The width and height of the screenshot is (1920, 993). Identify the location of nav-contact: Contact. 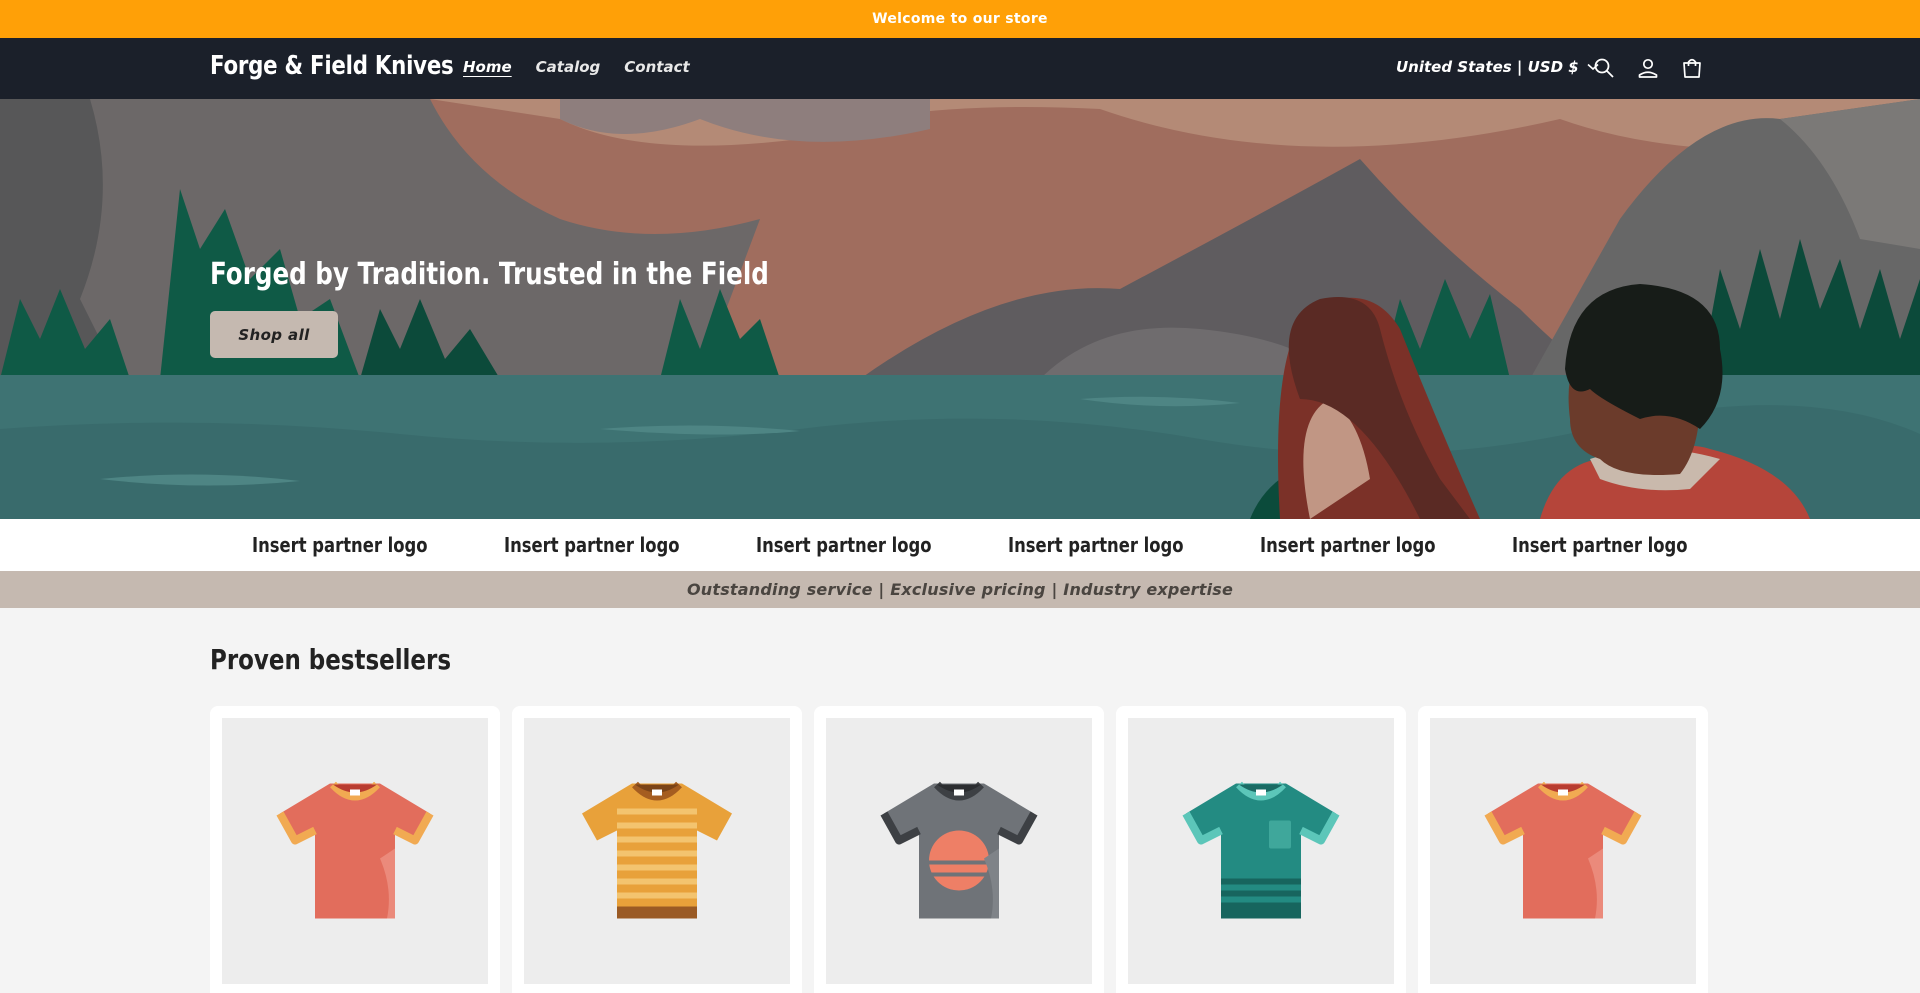
(656, 67).